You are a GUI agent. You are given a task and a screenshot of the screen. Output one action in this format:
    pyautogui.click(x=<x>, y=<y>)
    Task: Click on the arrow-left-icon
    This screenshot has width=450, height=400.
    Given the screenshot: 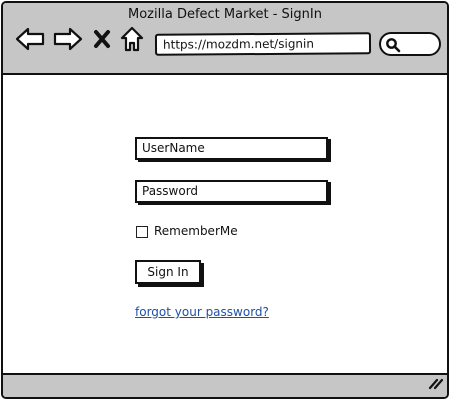 What is the action you would take?
    pyautogui.click(x=30, y=41)
    